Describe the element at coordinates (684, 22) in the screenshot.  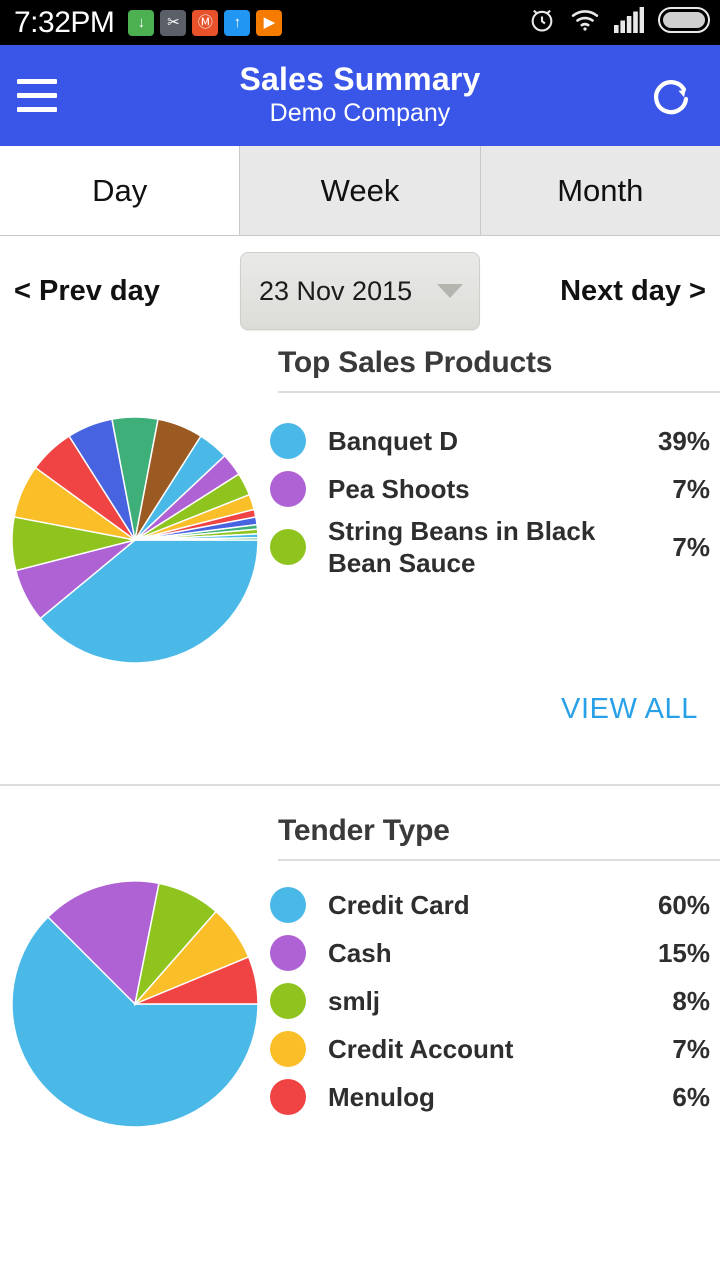
I see `battery-icon` at that location.